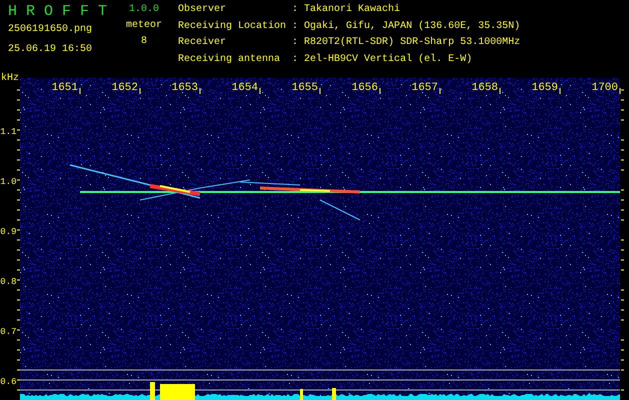  I want to click on info-value: Ogaki, Gifu, JAPAN (136.60E, 35.35N), so click(412, 27).